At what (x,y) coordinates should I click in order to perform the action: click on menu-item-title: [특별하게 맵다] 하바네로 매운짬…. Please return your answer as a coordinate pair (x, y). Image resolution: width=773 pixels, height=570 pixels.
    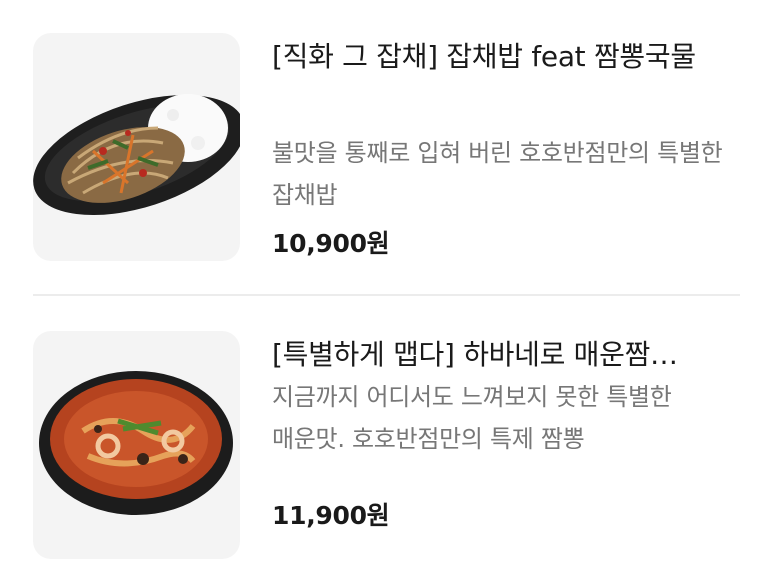
    Looking at the image, I should click on (475, 354).